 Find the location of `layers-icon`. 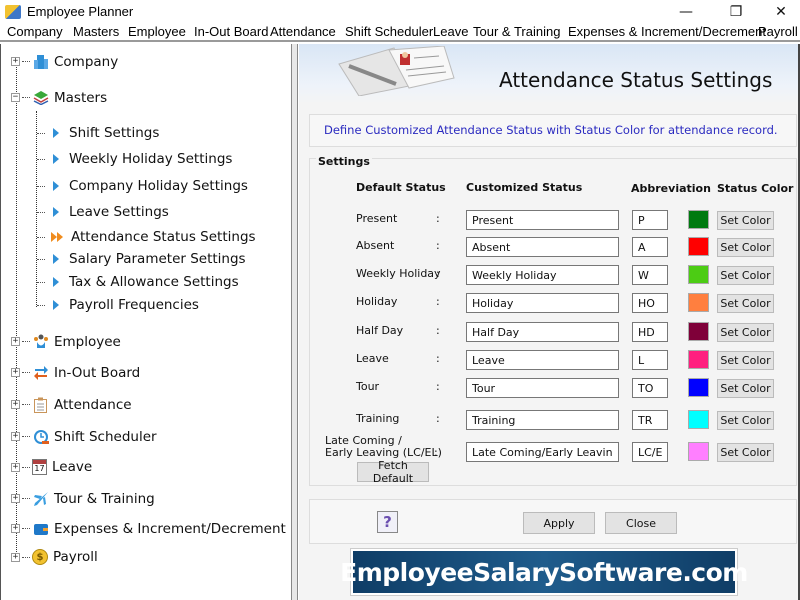

layers-icon is located at coordinates (40, 97).